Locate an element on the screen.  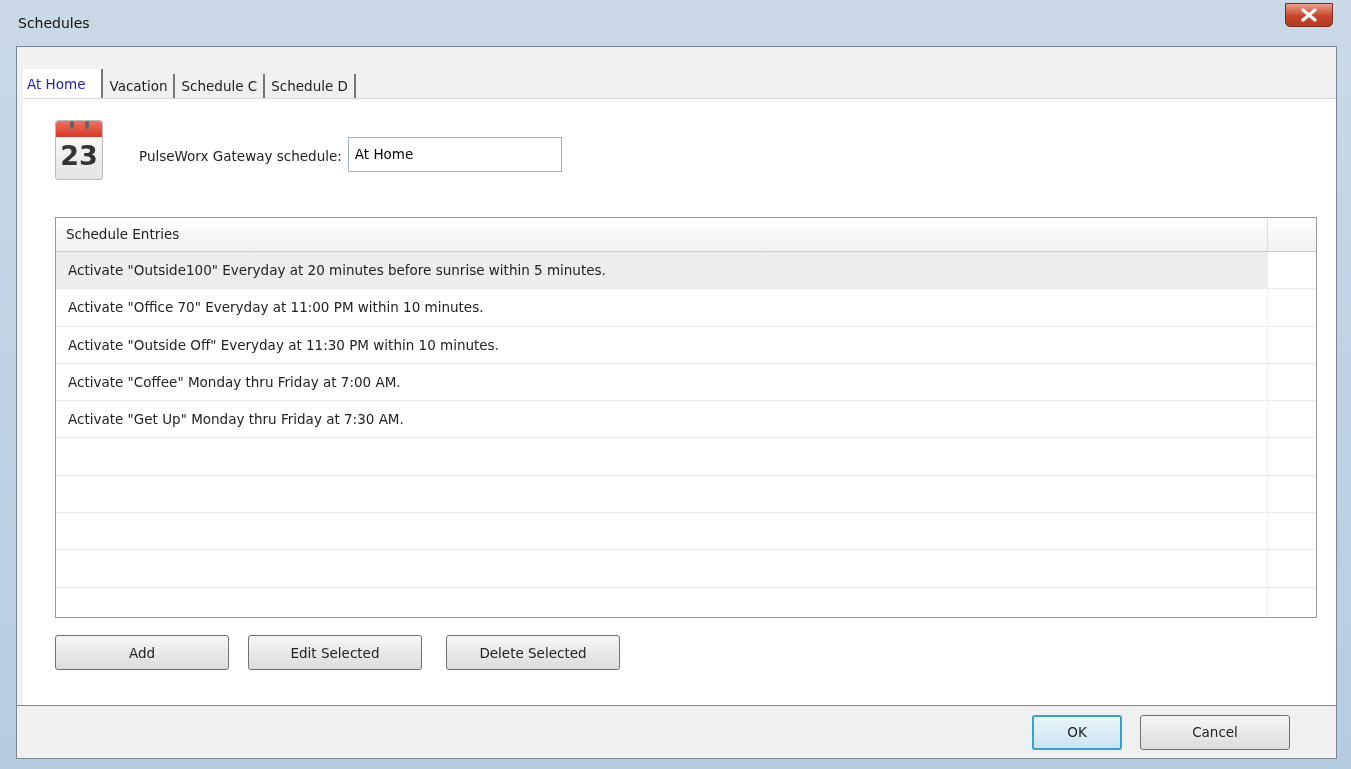
table-row: Activate "Get Up" Monday thru Friday at 7:30 AM. is located at coordinates (661, 419).